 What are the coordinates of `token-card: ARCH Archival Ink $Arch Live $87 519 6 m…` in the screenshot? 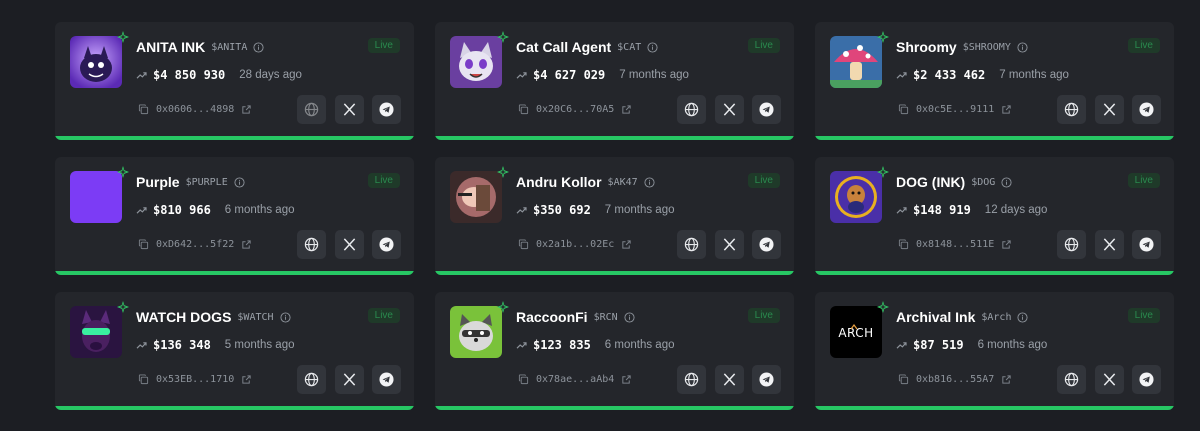 It's located at (994, 351).